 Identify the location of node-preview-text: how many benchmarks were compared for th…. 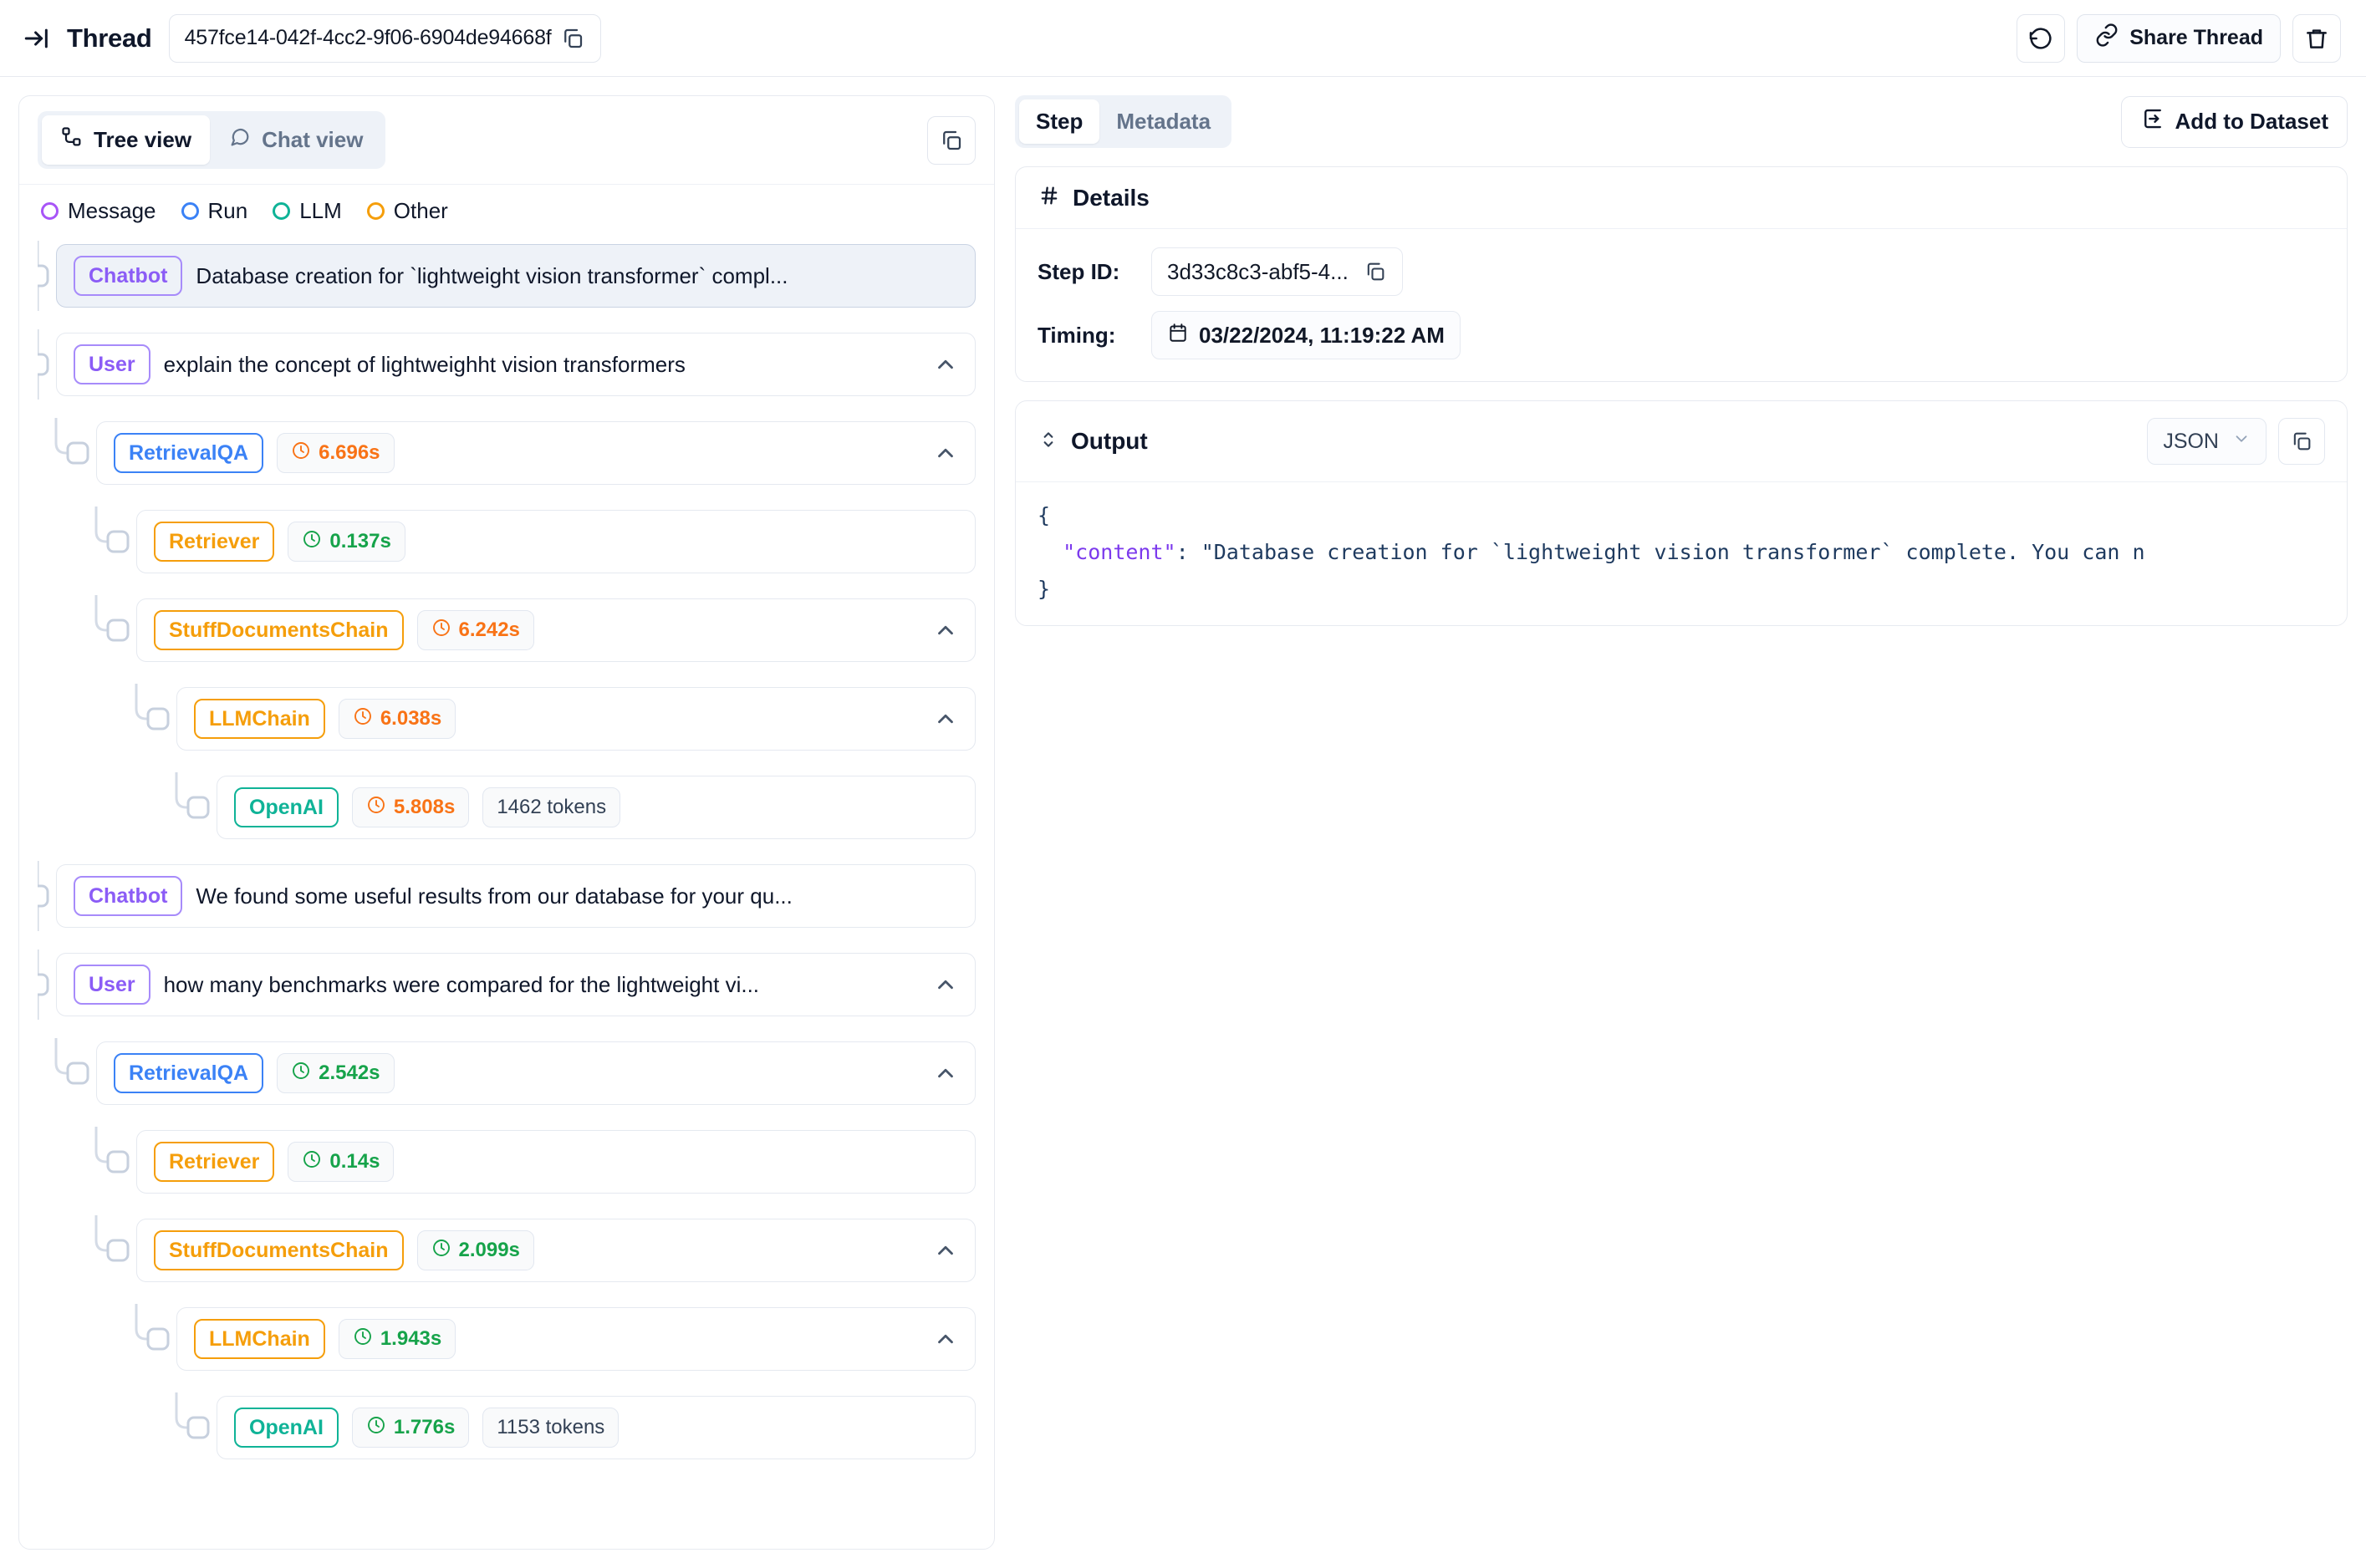
(462, 984).